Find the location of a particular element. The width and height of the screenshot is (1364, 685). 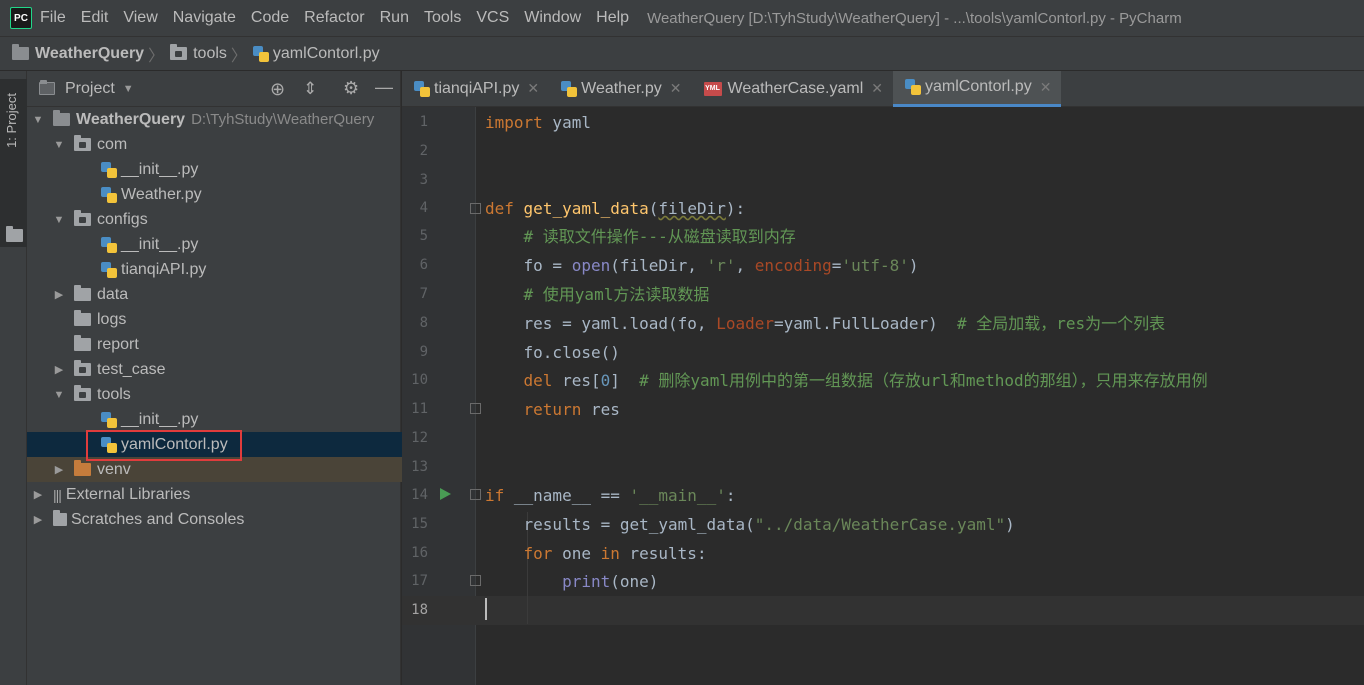

line-number: 12 is located at coordinates (419, 438).